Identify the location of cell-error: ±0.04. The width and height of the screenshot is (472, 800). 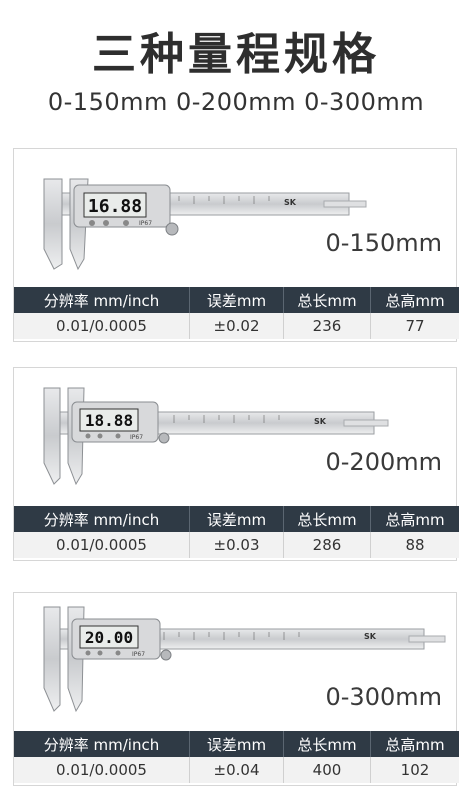
(236, 770).